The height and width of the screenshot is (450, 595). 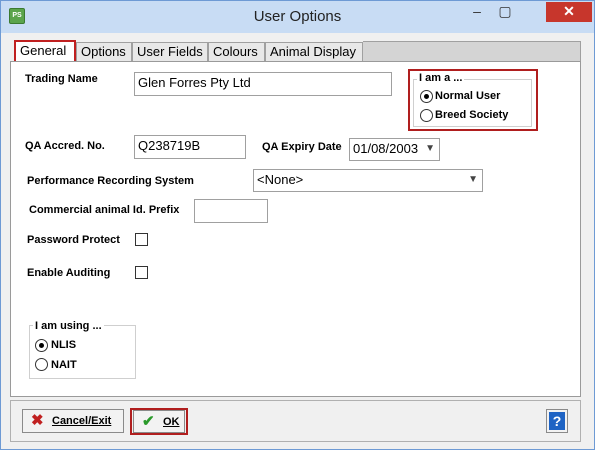 I want to click on cancel-exit-label: Cancel/Exit, so click(x=82, y=421).